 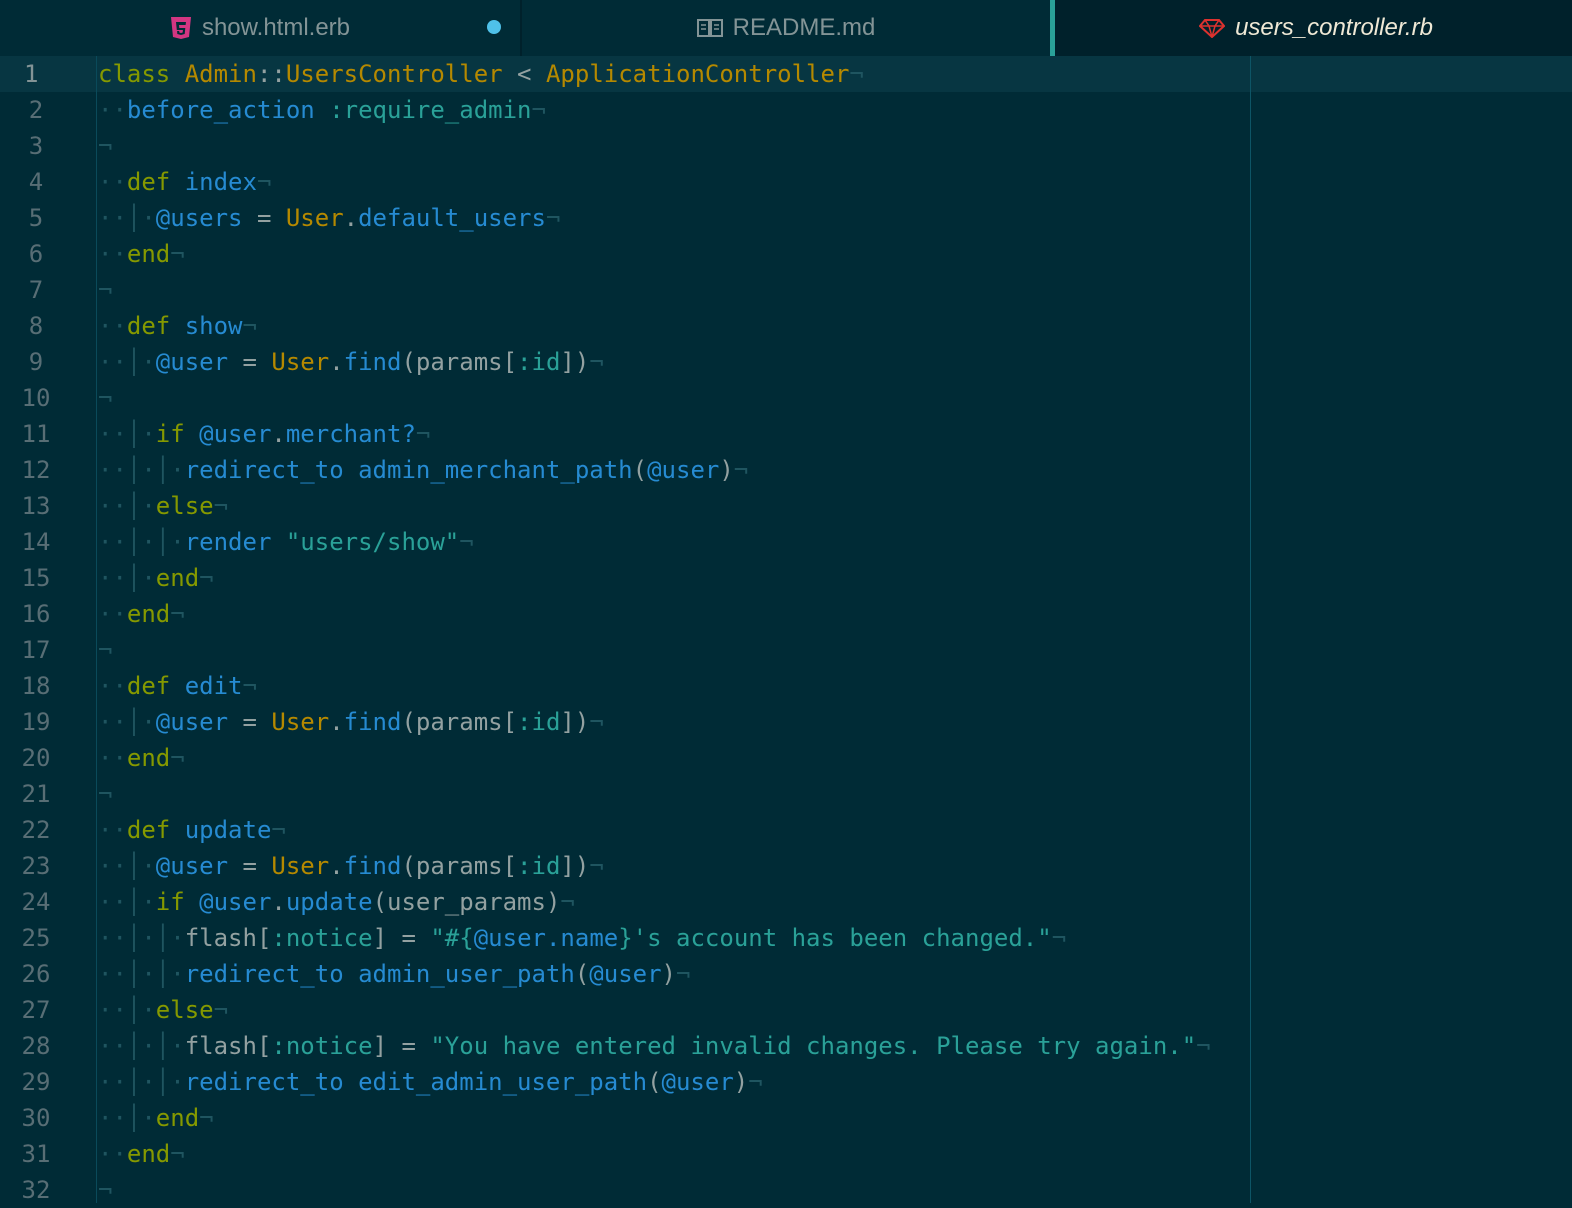 What do you see at coordinates (36, 974) in the screenshot?
I see `line-number: 26` at bounding box center [36, 974].